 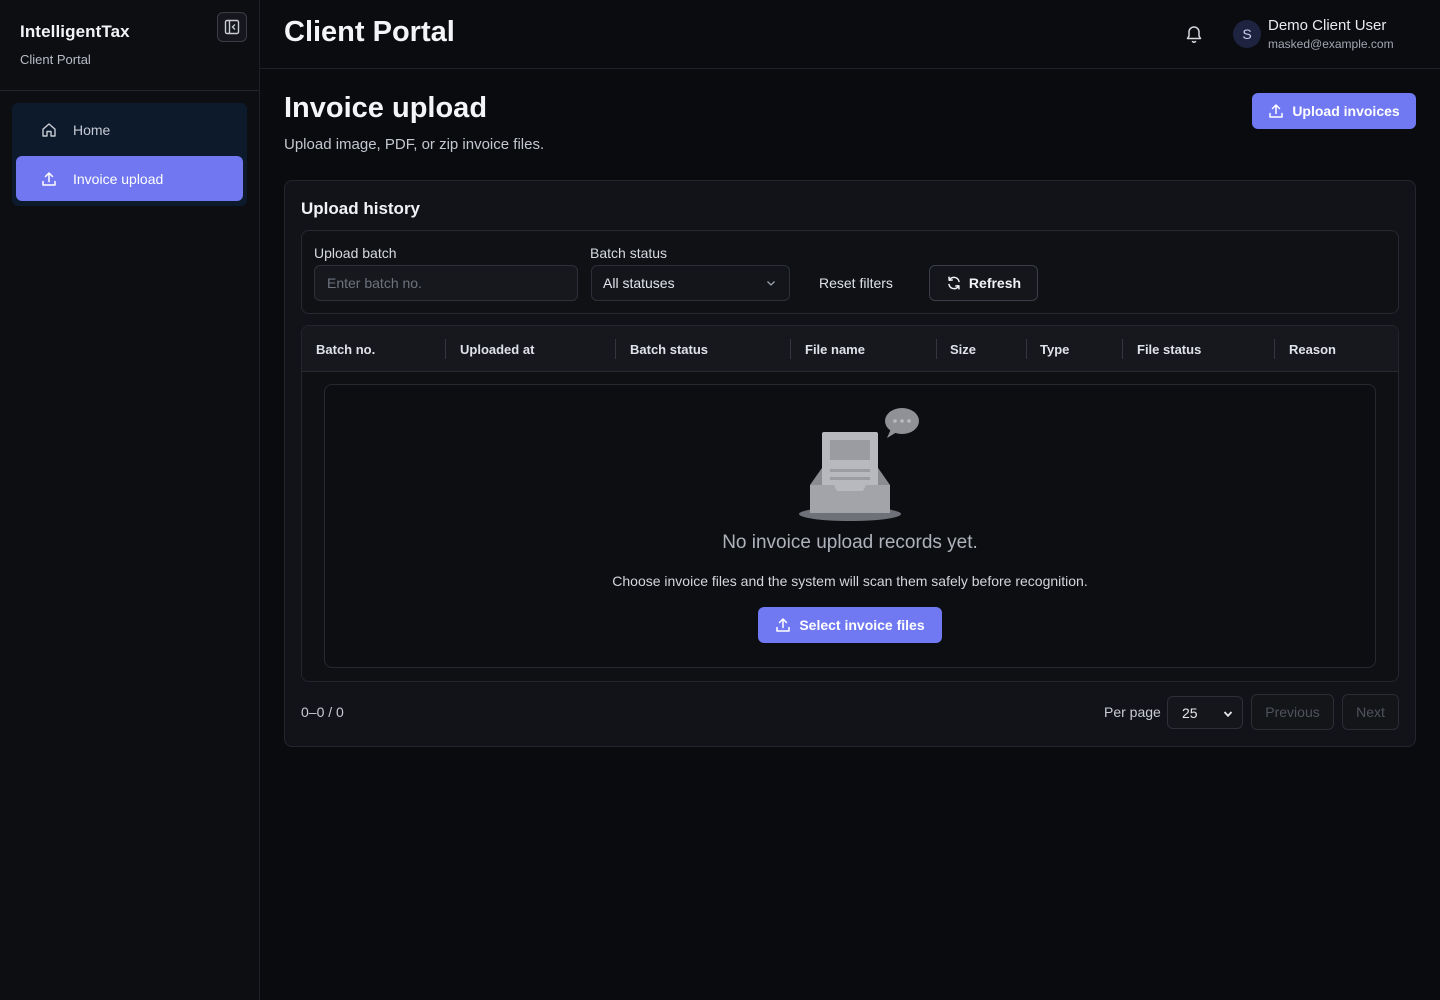 What do you see at coordinates (1327, 25) in the screenshot?
I see `user-name: Demo Client User` at bounding box center [1327, 25].